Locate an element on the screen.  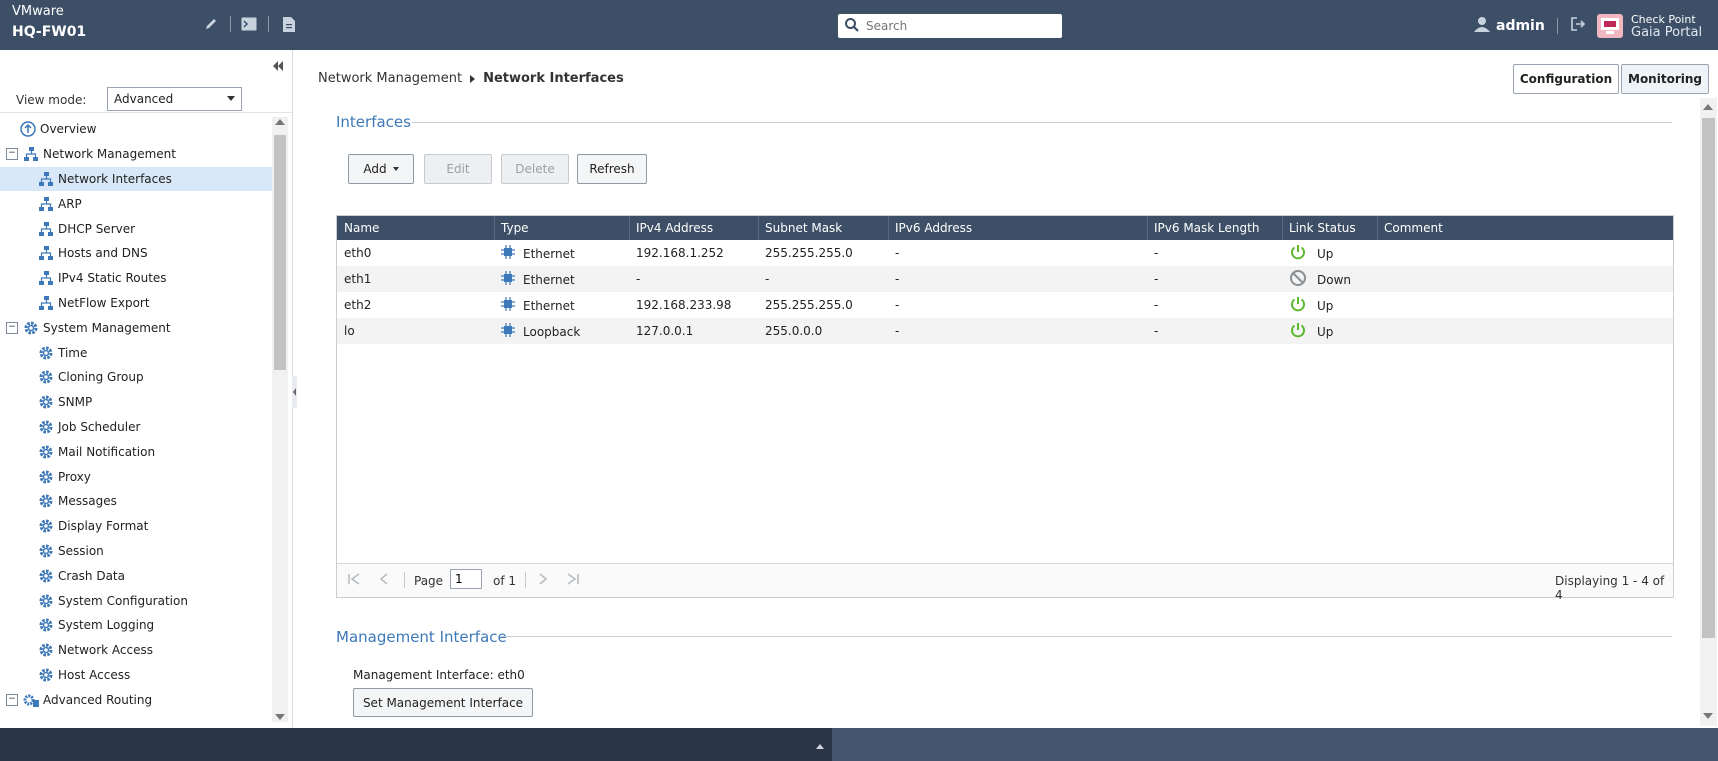
sidebar-item-label: SNMP is located at coordinates (75, 402).